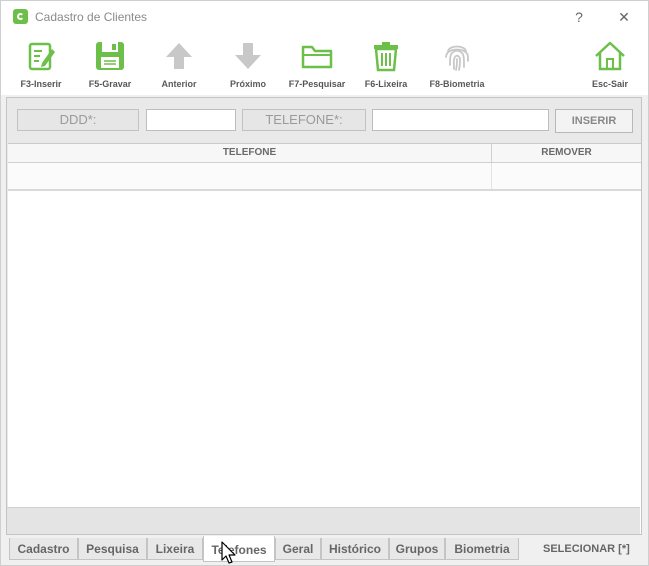 This screenshot has height=566, width=649. I want to click on tab-grupos: Grupos, so click(417, 549).